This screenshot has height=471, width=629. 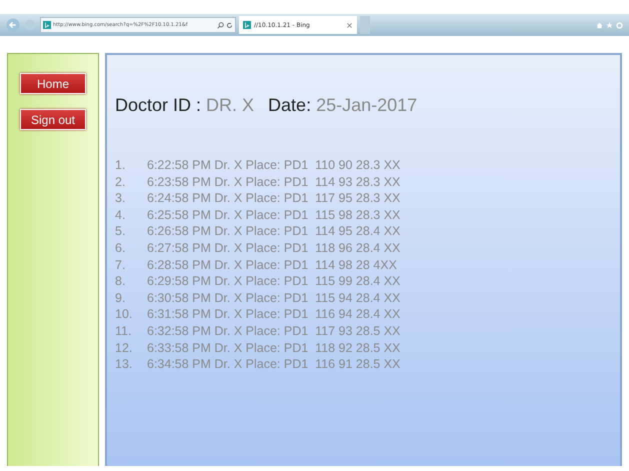 What do you see at coordinates (120, 182) in the screenshot?
I see `record-number: 2.` at bounding box center [120, 182].